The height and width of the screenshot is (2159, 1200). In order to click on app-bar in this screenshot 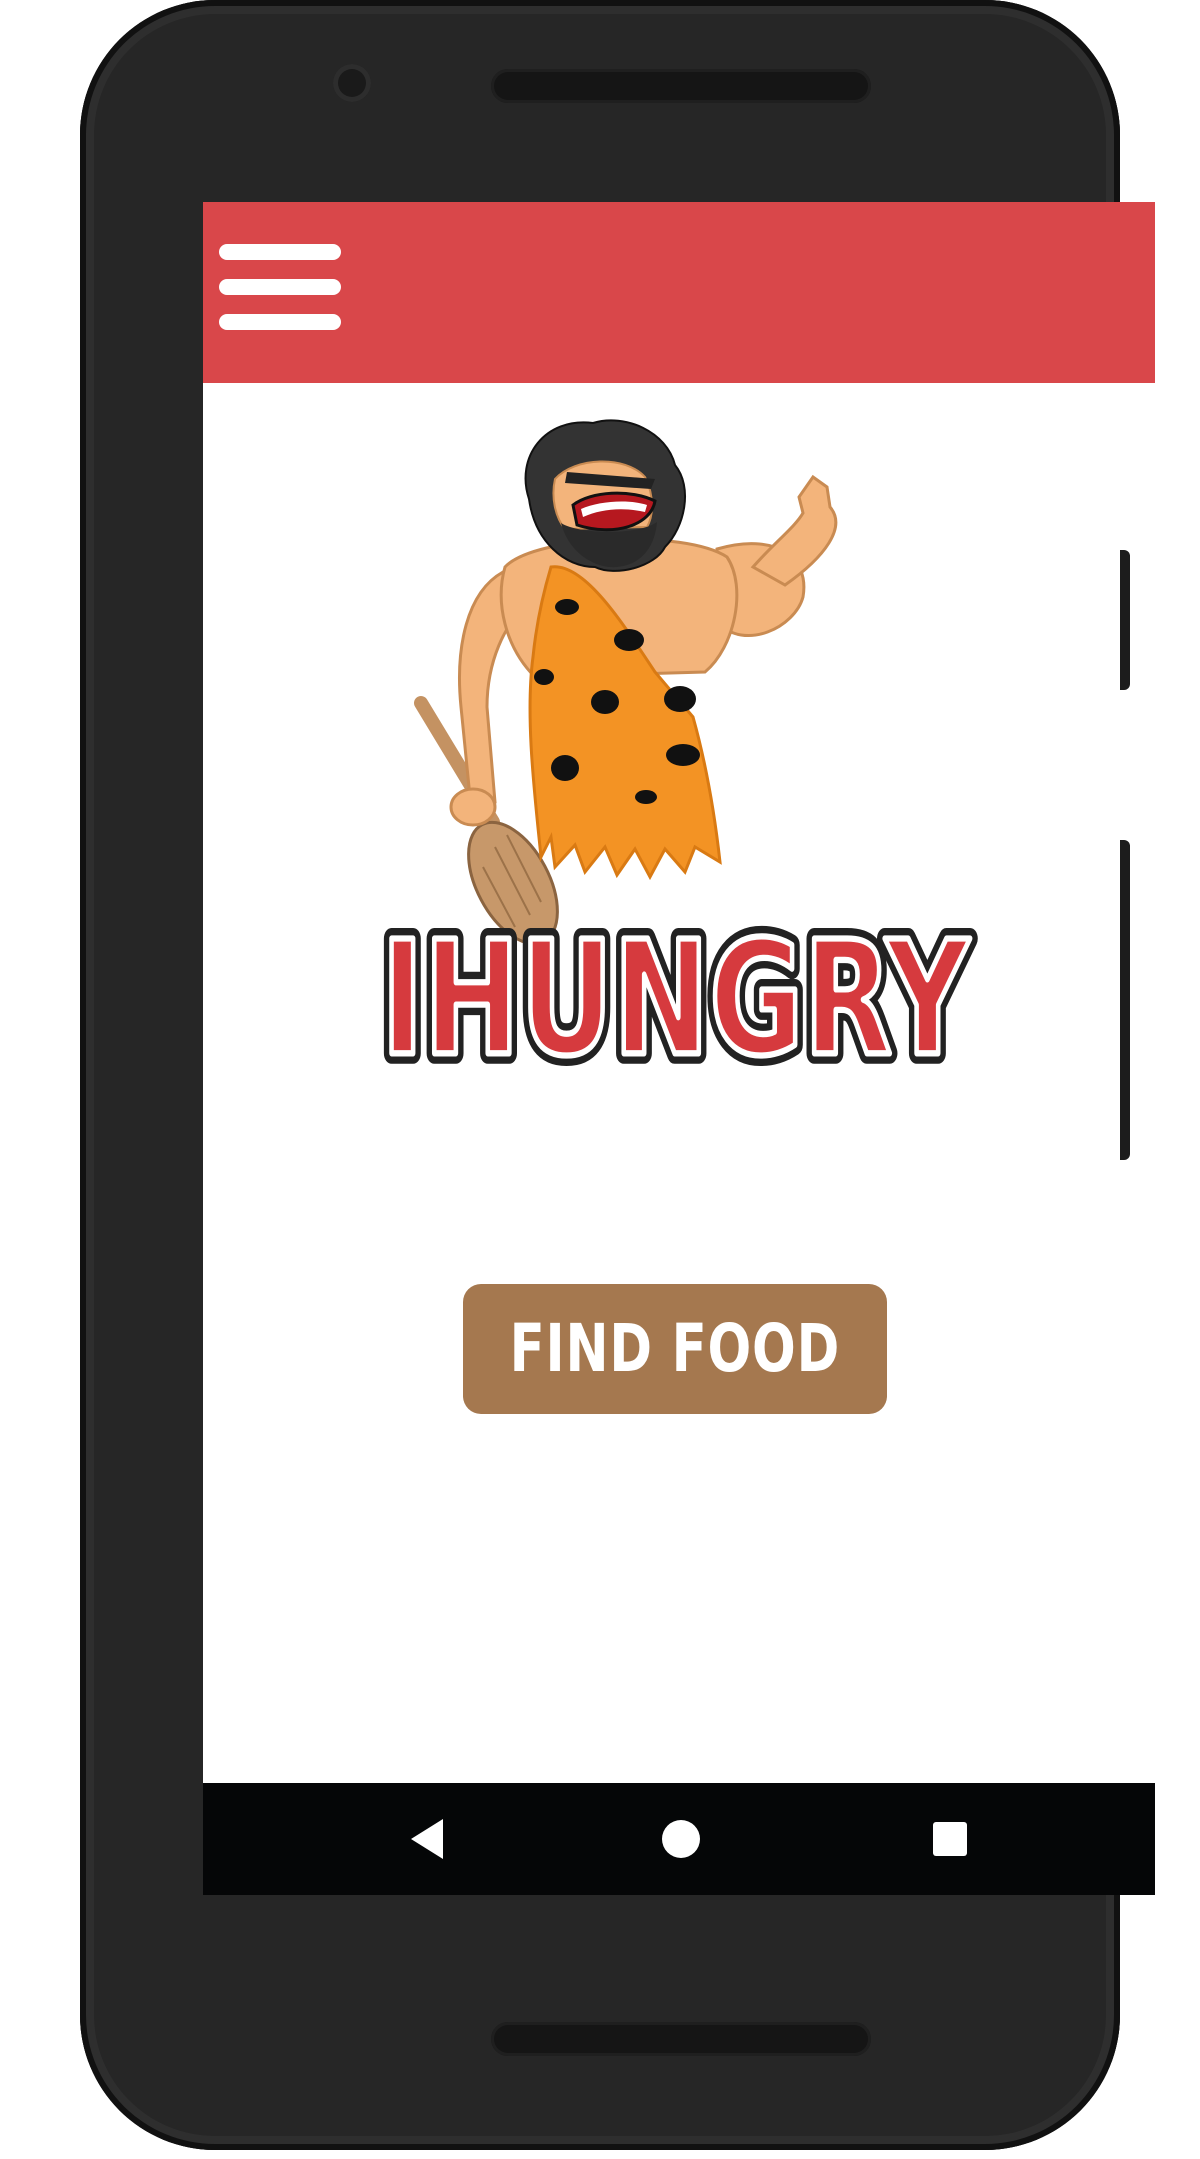, I will do `click(679, 292)`.